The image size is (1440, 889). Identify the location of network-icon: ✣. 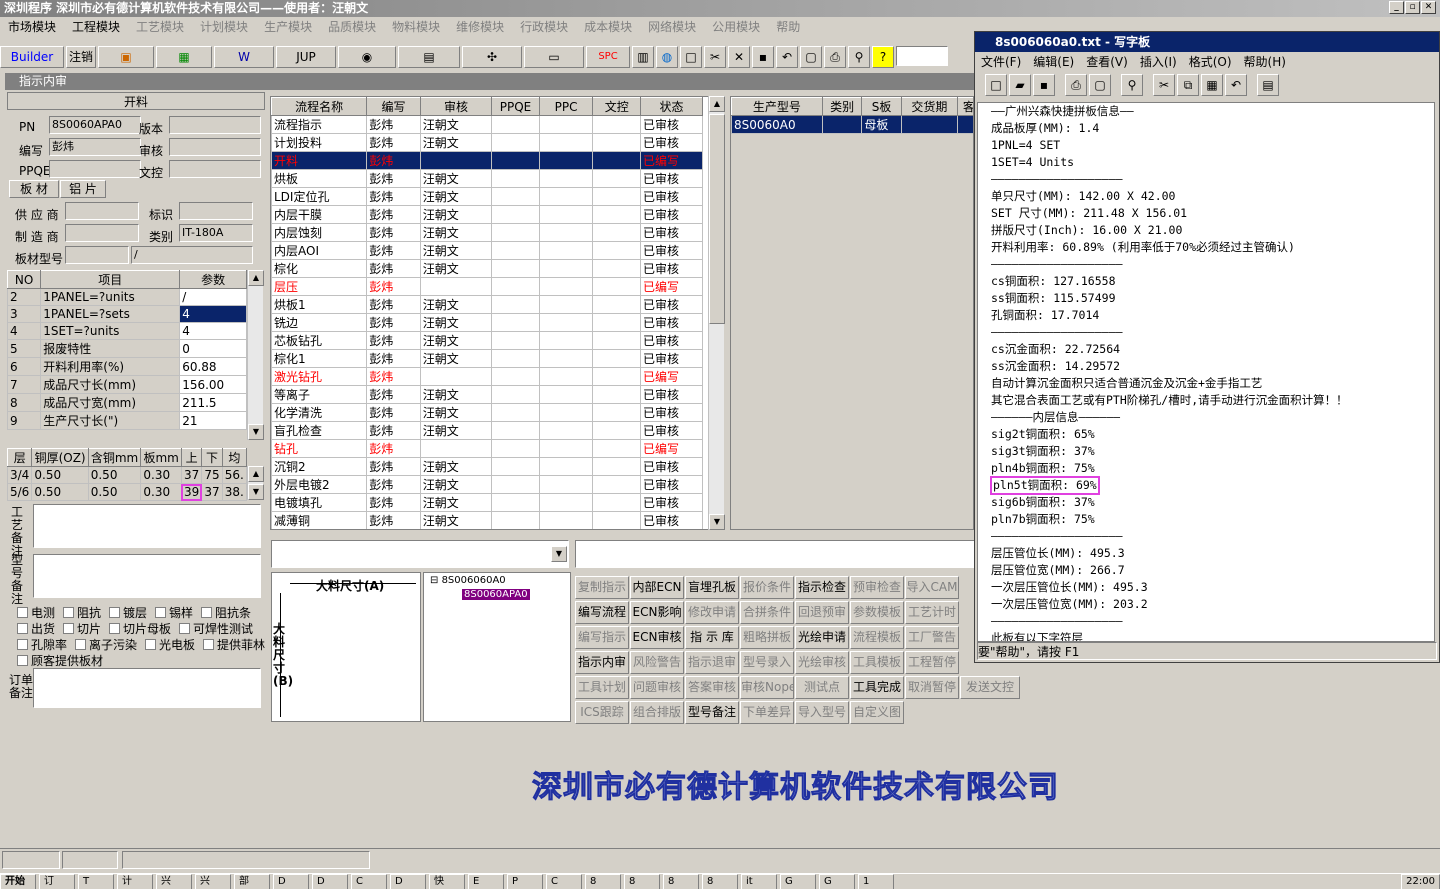
(492, 57).